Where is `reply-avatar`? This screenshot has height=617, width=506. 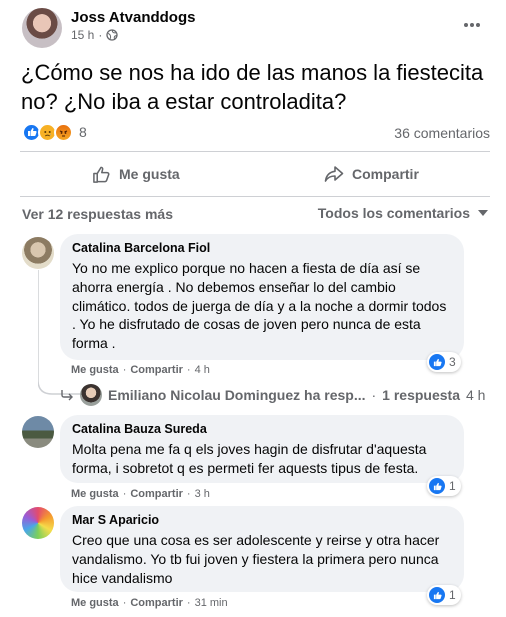
reply-avatar is located at coordinates (91, 395).